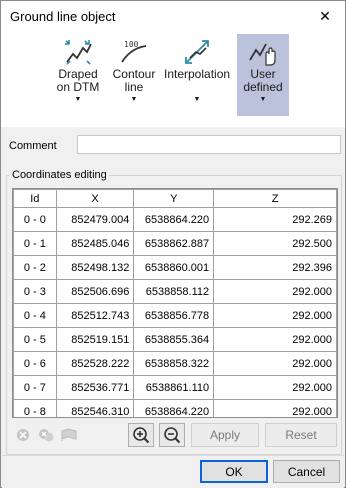 This screenshot has height=488, width=346. What do you see at coordinates (78, 52) in the screenshot?
I see `draped-icon` at bounding box center [78, 52].